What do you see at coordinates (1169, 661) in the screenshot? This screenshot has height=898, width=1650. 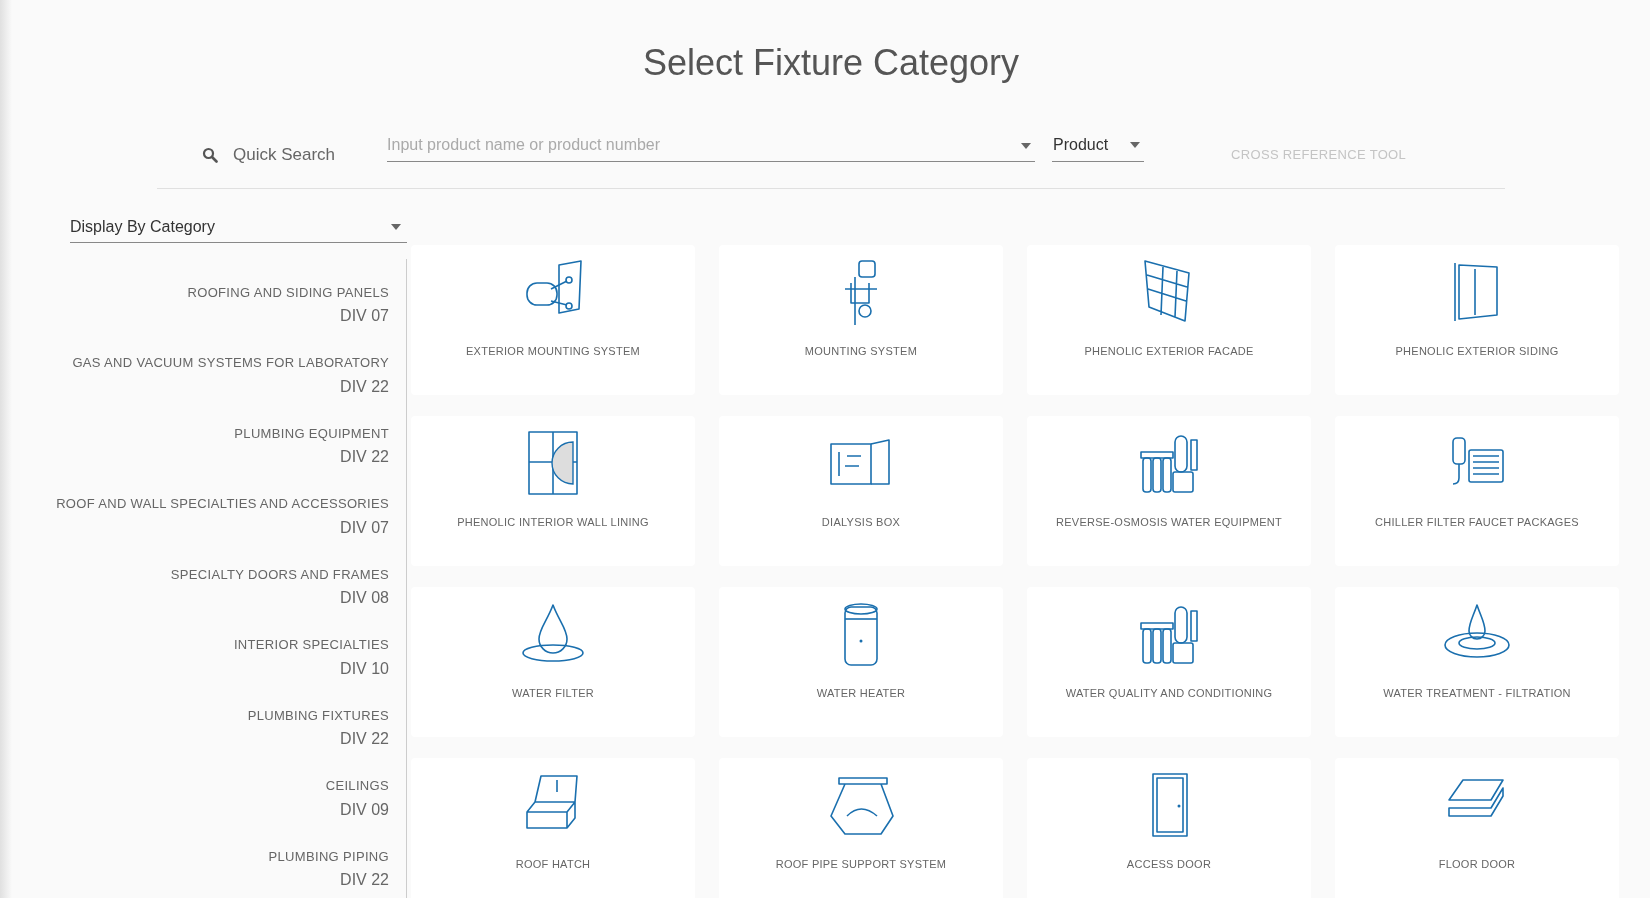 I see `category-card: WATER QUALITY AND CONDITIONING` at bounding box center [1169, 661].